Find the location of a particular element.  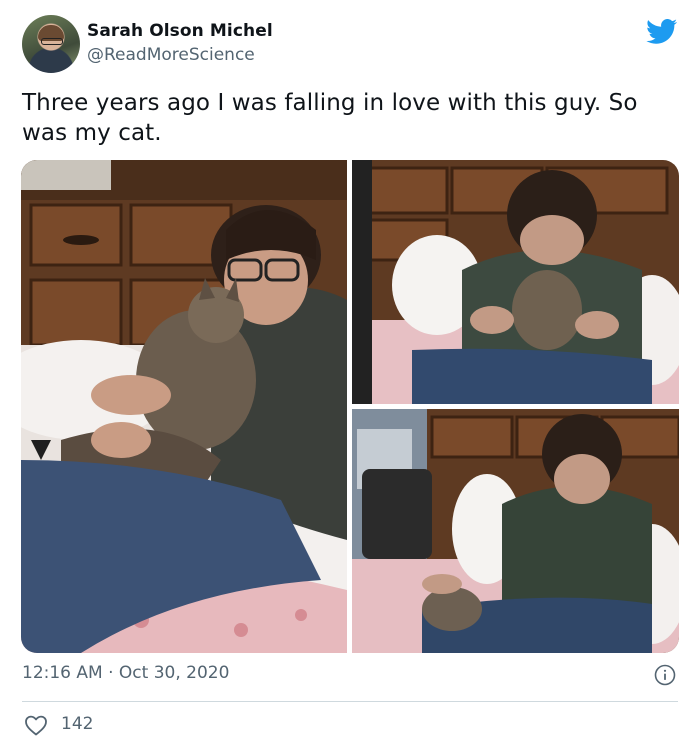

twitter-bird-icon is located at coordinates (662, 32).